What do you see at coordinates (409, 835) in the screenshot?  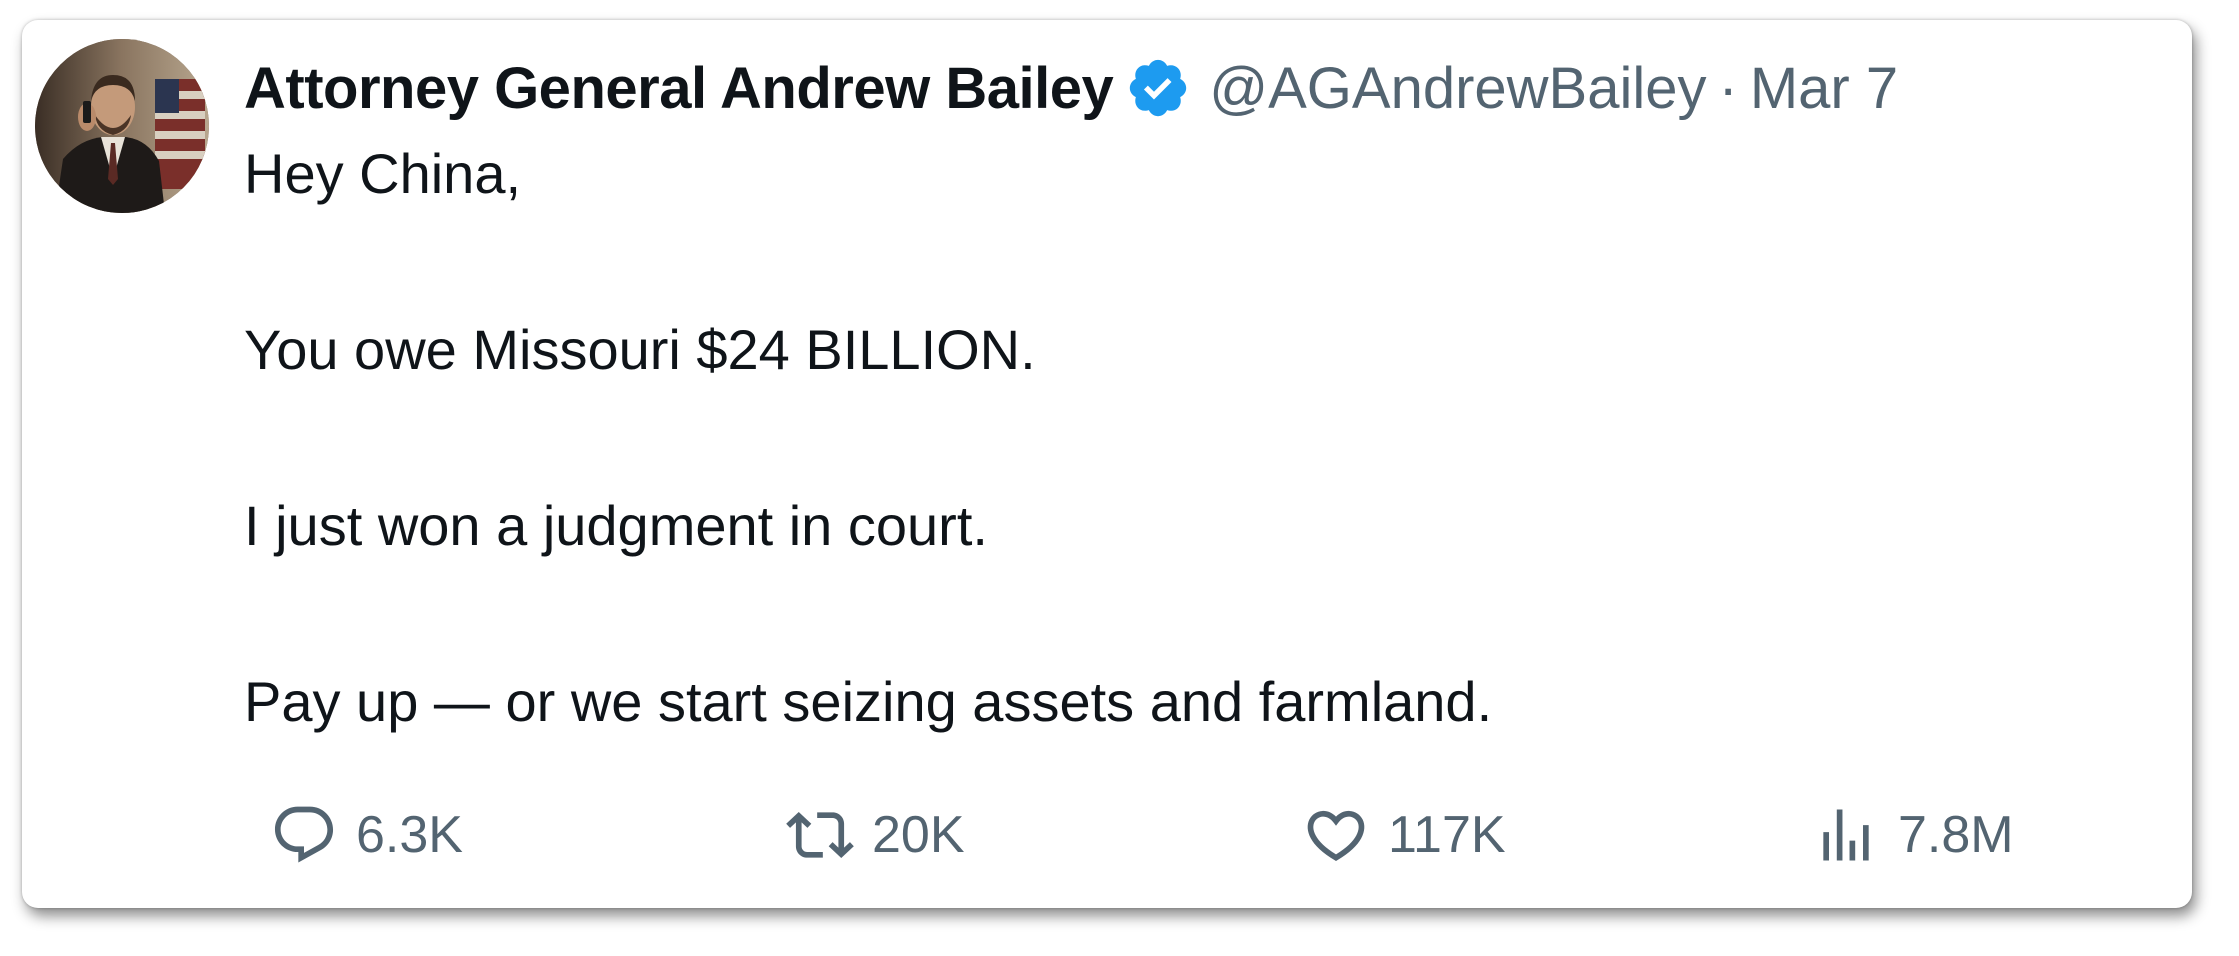 I see `reply-count: 6.3K` at bounding box center [409, 835].